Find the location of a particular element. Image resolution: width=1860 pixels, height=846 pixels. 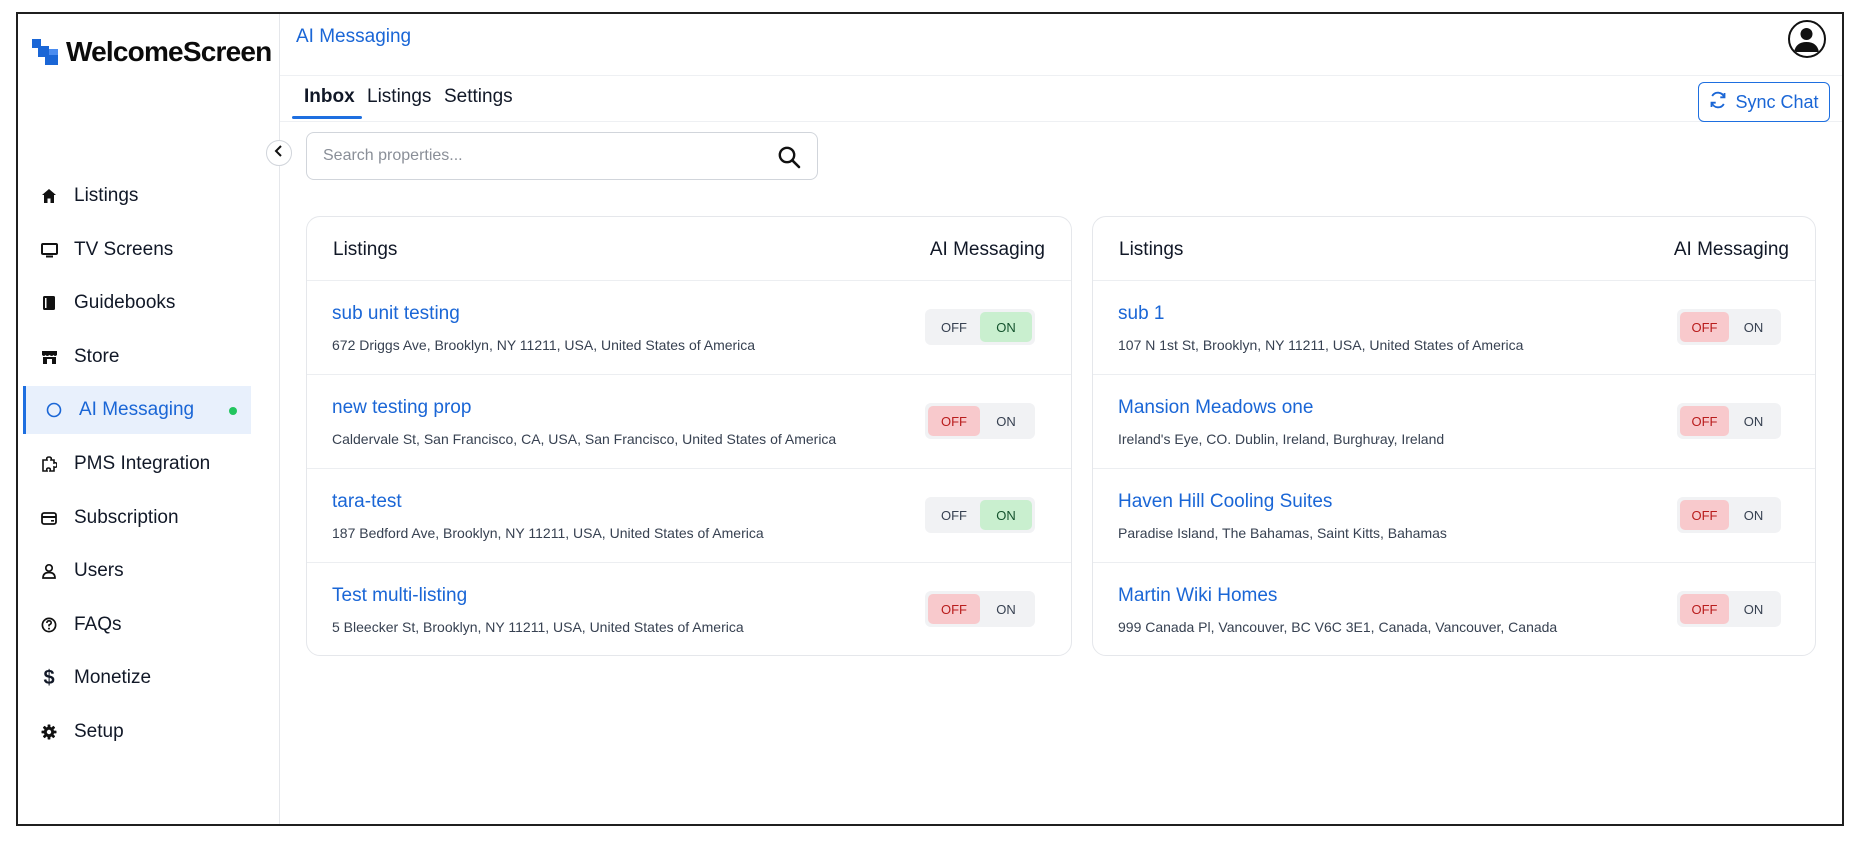

listing-name-link: Test multi-listing is located at coordinates (399, 596).